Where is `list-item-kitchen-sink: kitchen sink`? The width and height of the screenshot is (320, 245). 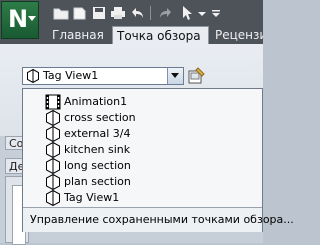 list-item-kitchen-sink: kitchen sink is located at coordinates (135, 150).